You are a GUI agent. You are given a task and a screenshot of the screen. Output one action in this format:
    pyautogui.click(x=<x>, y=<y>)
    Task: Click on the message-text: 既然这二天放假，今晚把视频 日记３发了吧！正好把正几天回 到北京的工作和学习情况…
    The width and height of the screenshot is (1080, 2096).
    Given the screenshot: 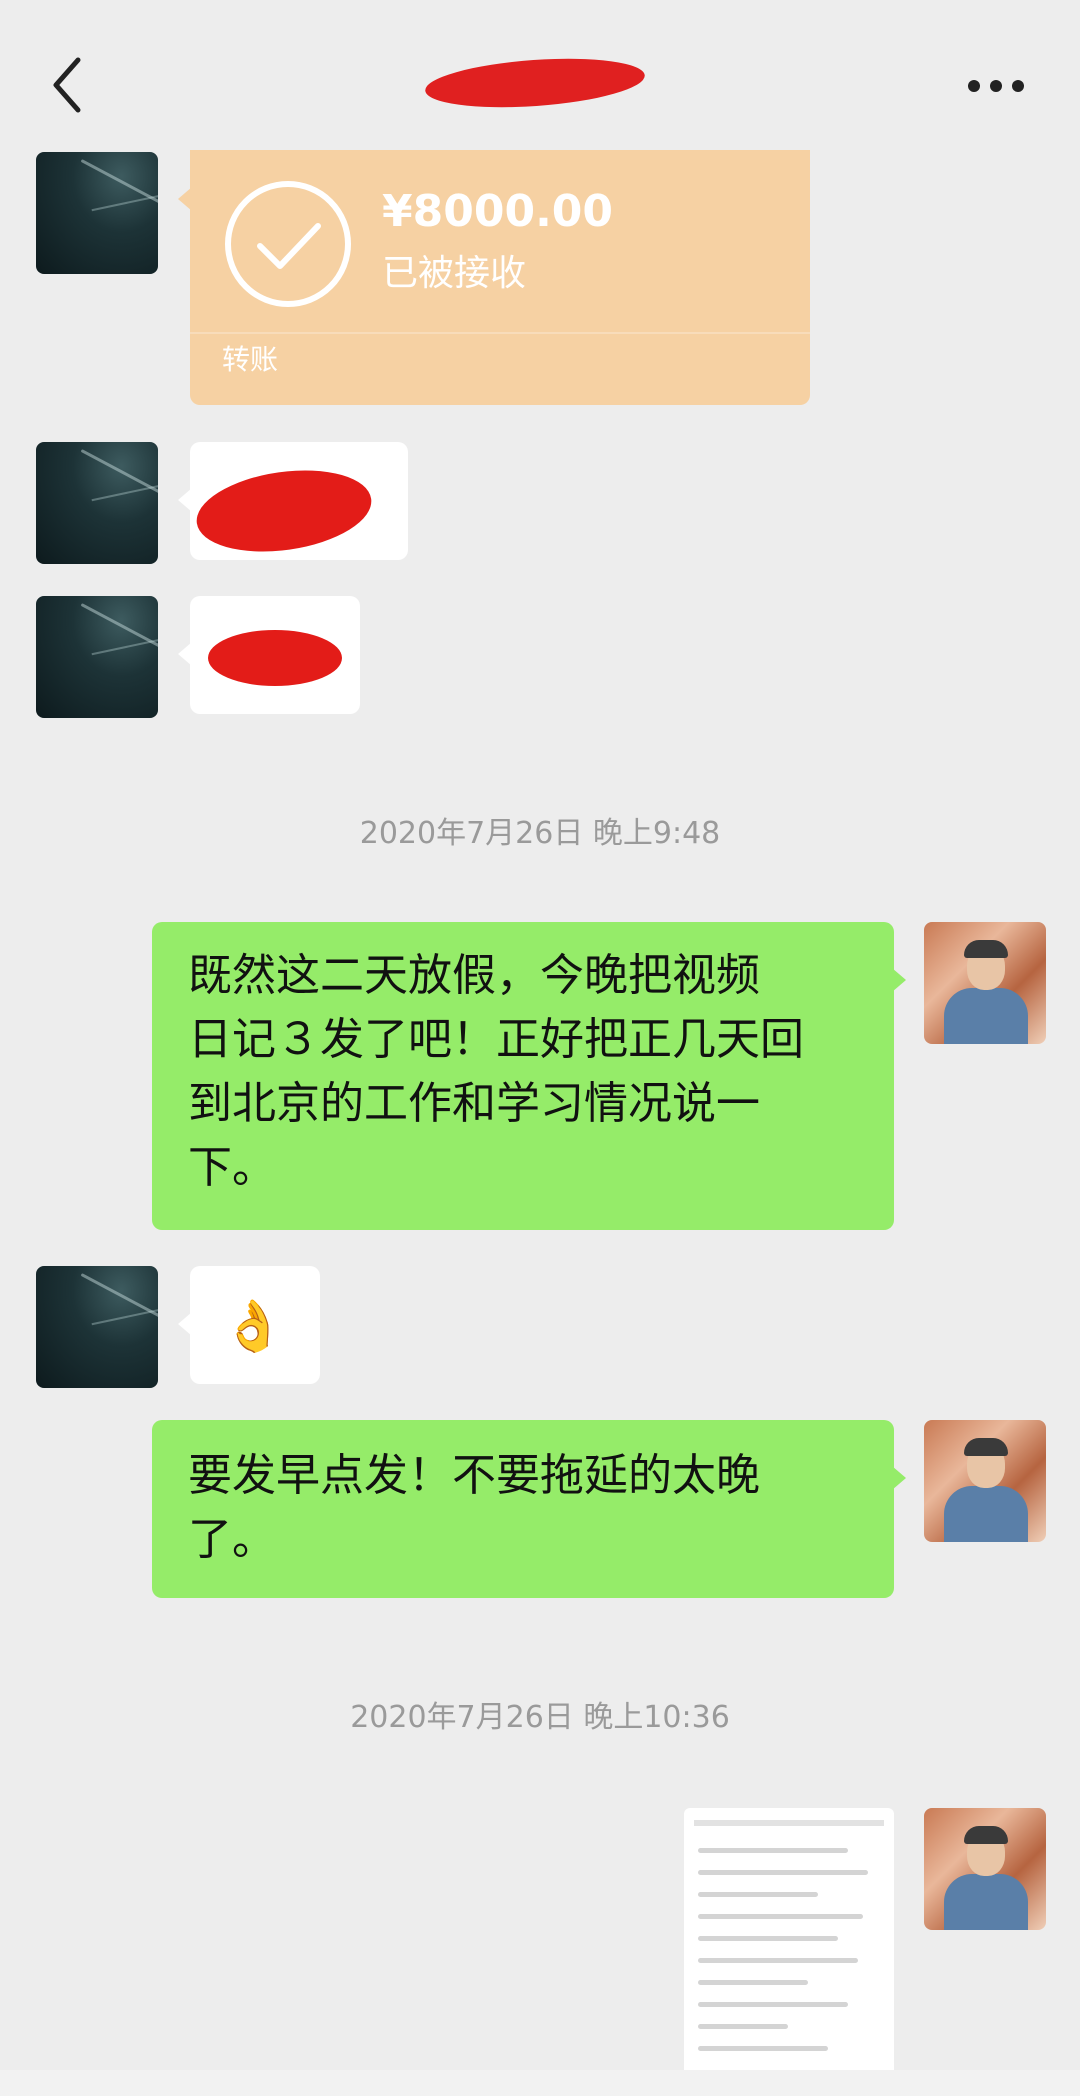 What is the action you would take?
    pyautogui.click(x=496, y=1071)
    